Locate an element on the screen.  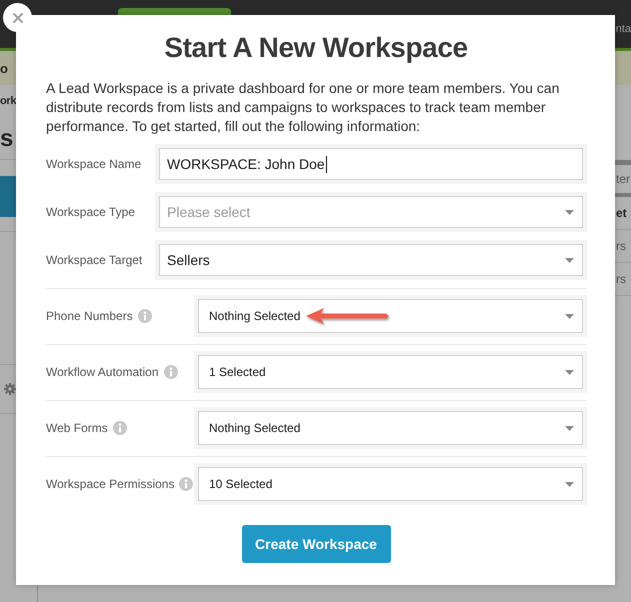
gear-icon is located at coordinates (10, 389).